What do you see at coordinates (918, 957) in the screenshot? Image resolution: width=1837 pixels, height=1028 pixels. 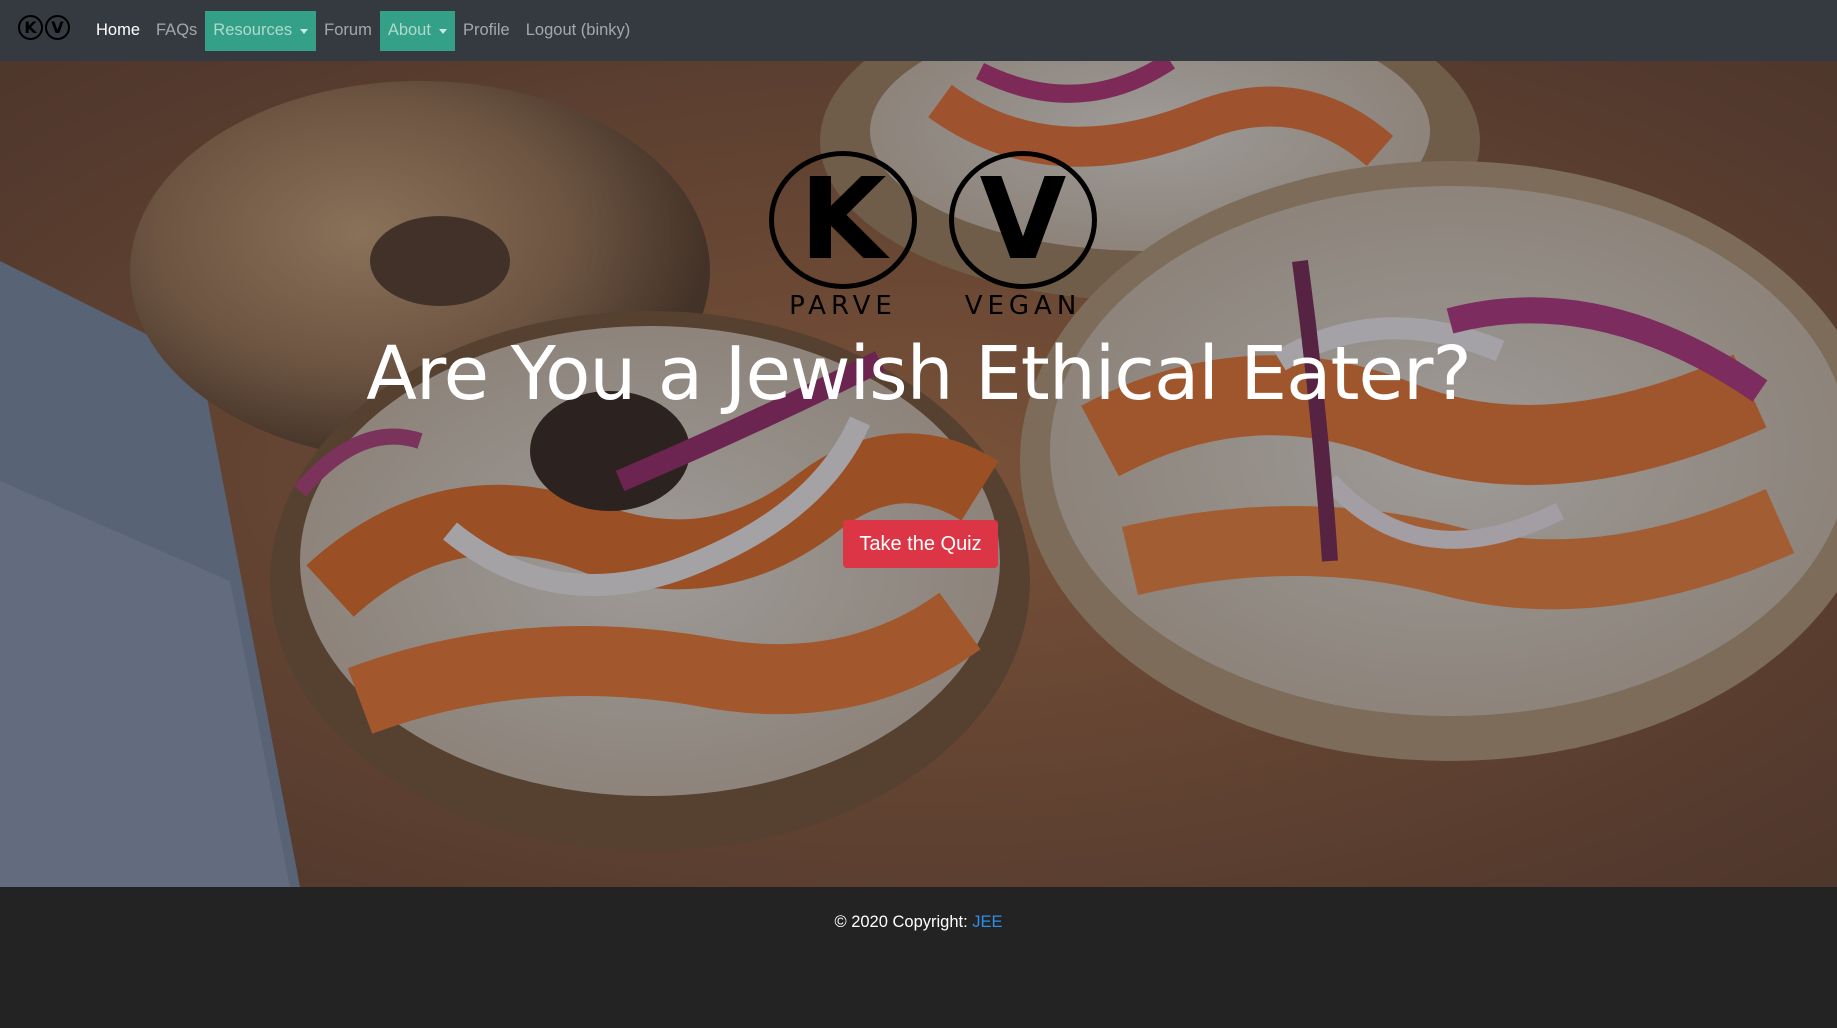 I see `page-footer: © 2020 Copyright: JEE` at bounding box center [918, 957].